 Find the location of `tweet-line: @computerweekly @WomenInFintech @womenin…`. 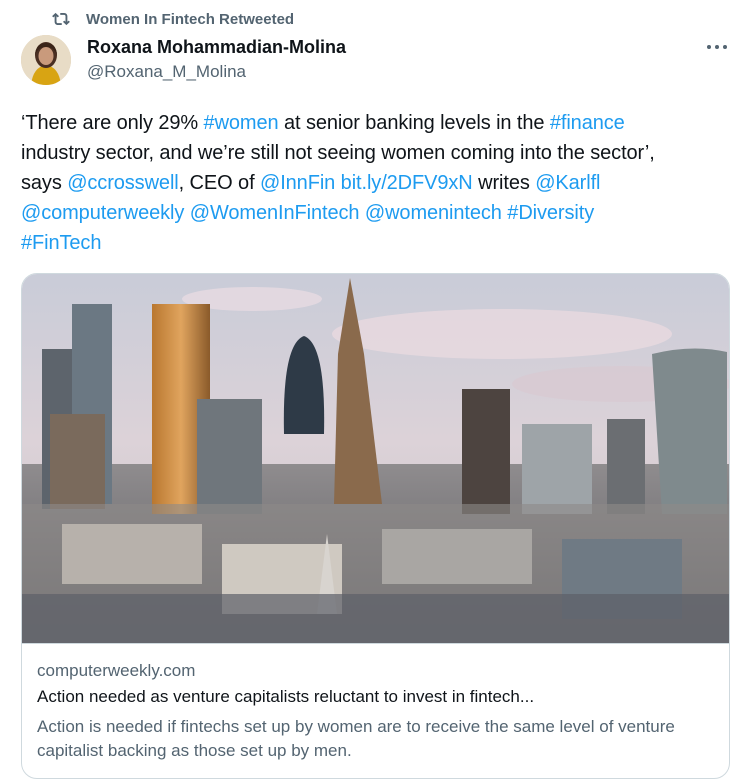

tweet-line: @computerweekly @WomenInFintech @womenin… is located at coordinates (377, 213).